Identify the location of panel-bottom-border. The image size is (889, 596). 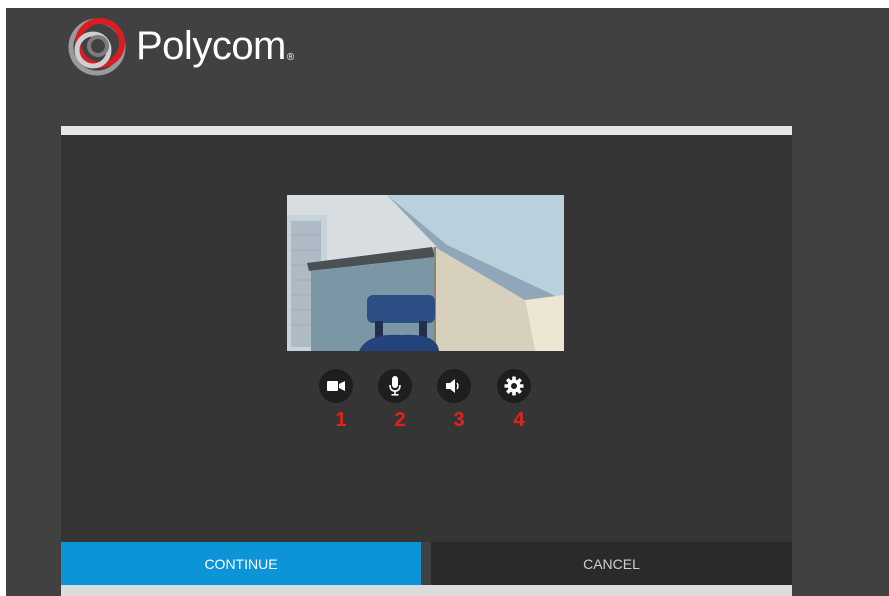
(426, 590).